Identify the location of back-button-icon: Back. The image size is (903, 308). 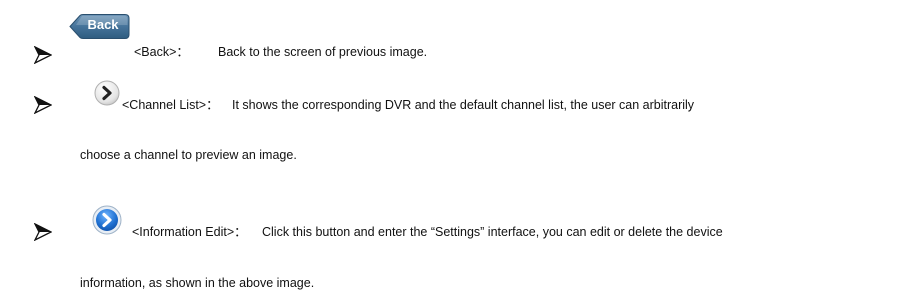
(99, 26).